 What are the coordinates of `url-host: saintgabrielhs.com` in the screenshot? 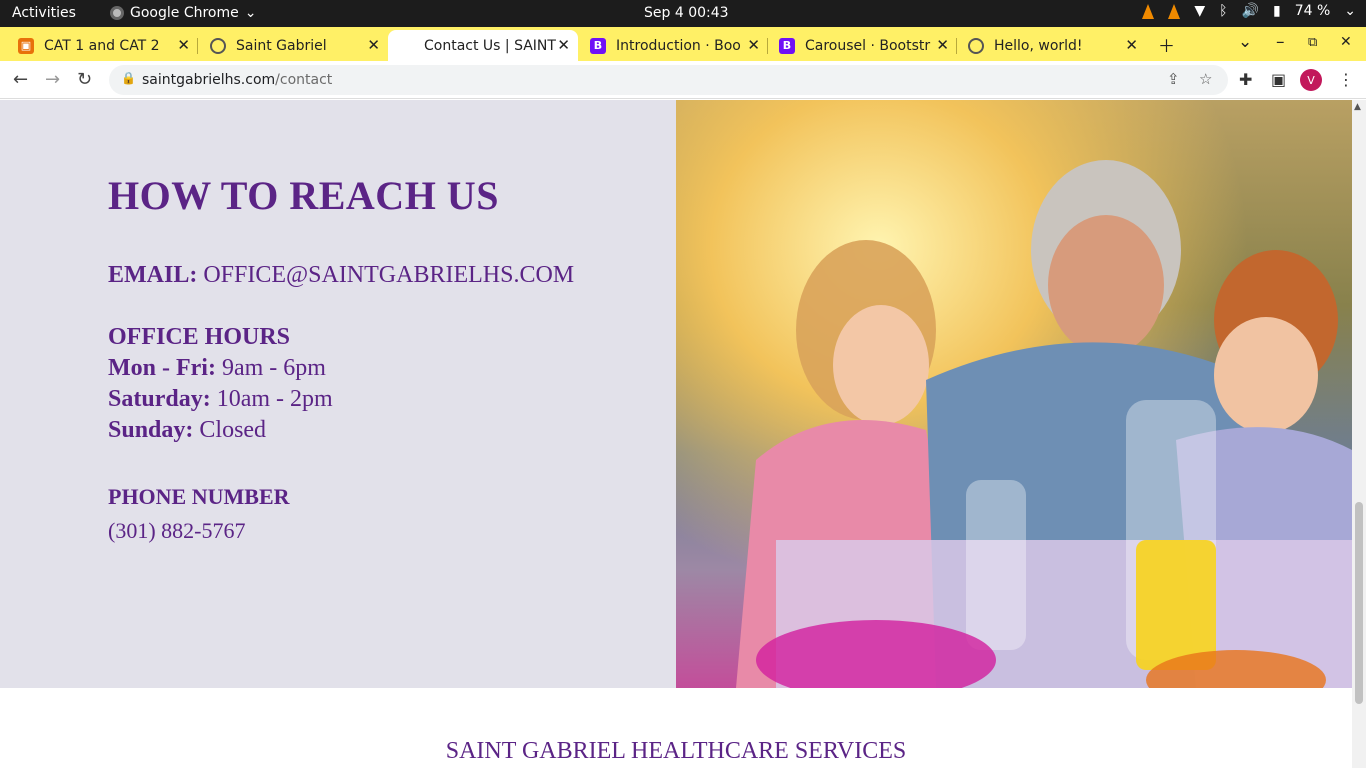 It's located at (209, 80).